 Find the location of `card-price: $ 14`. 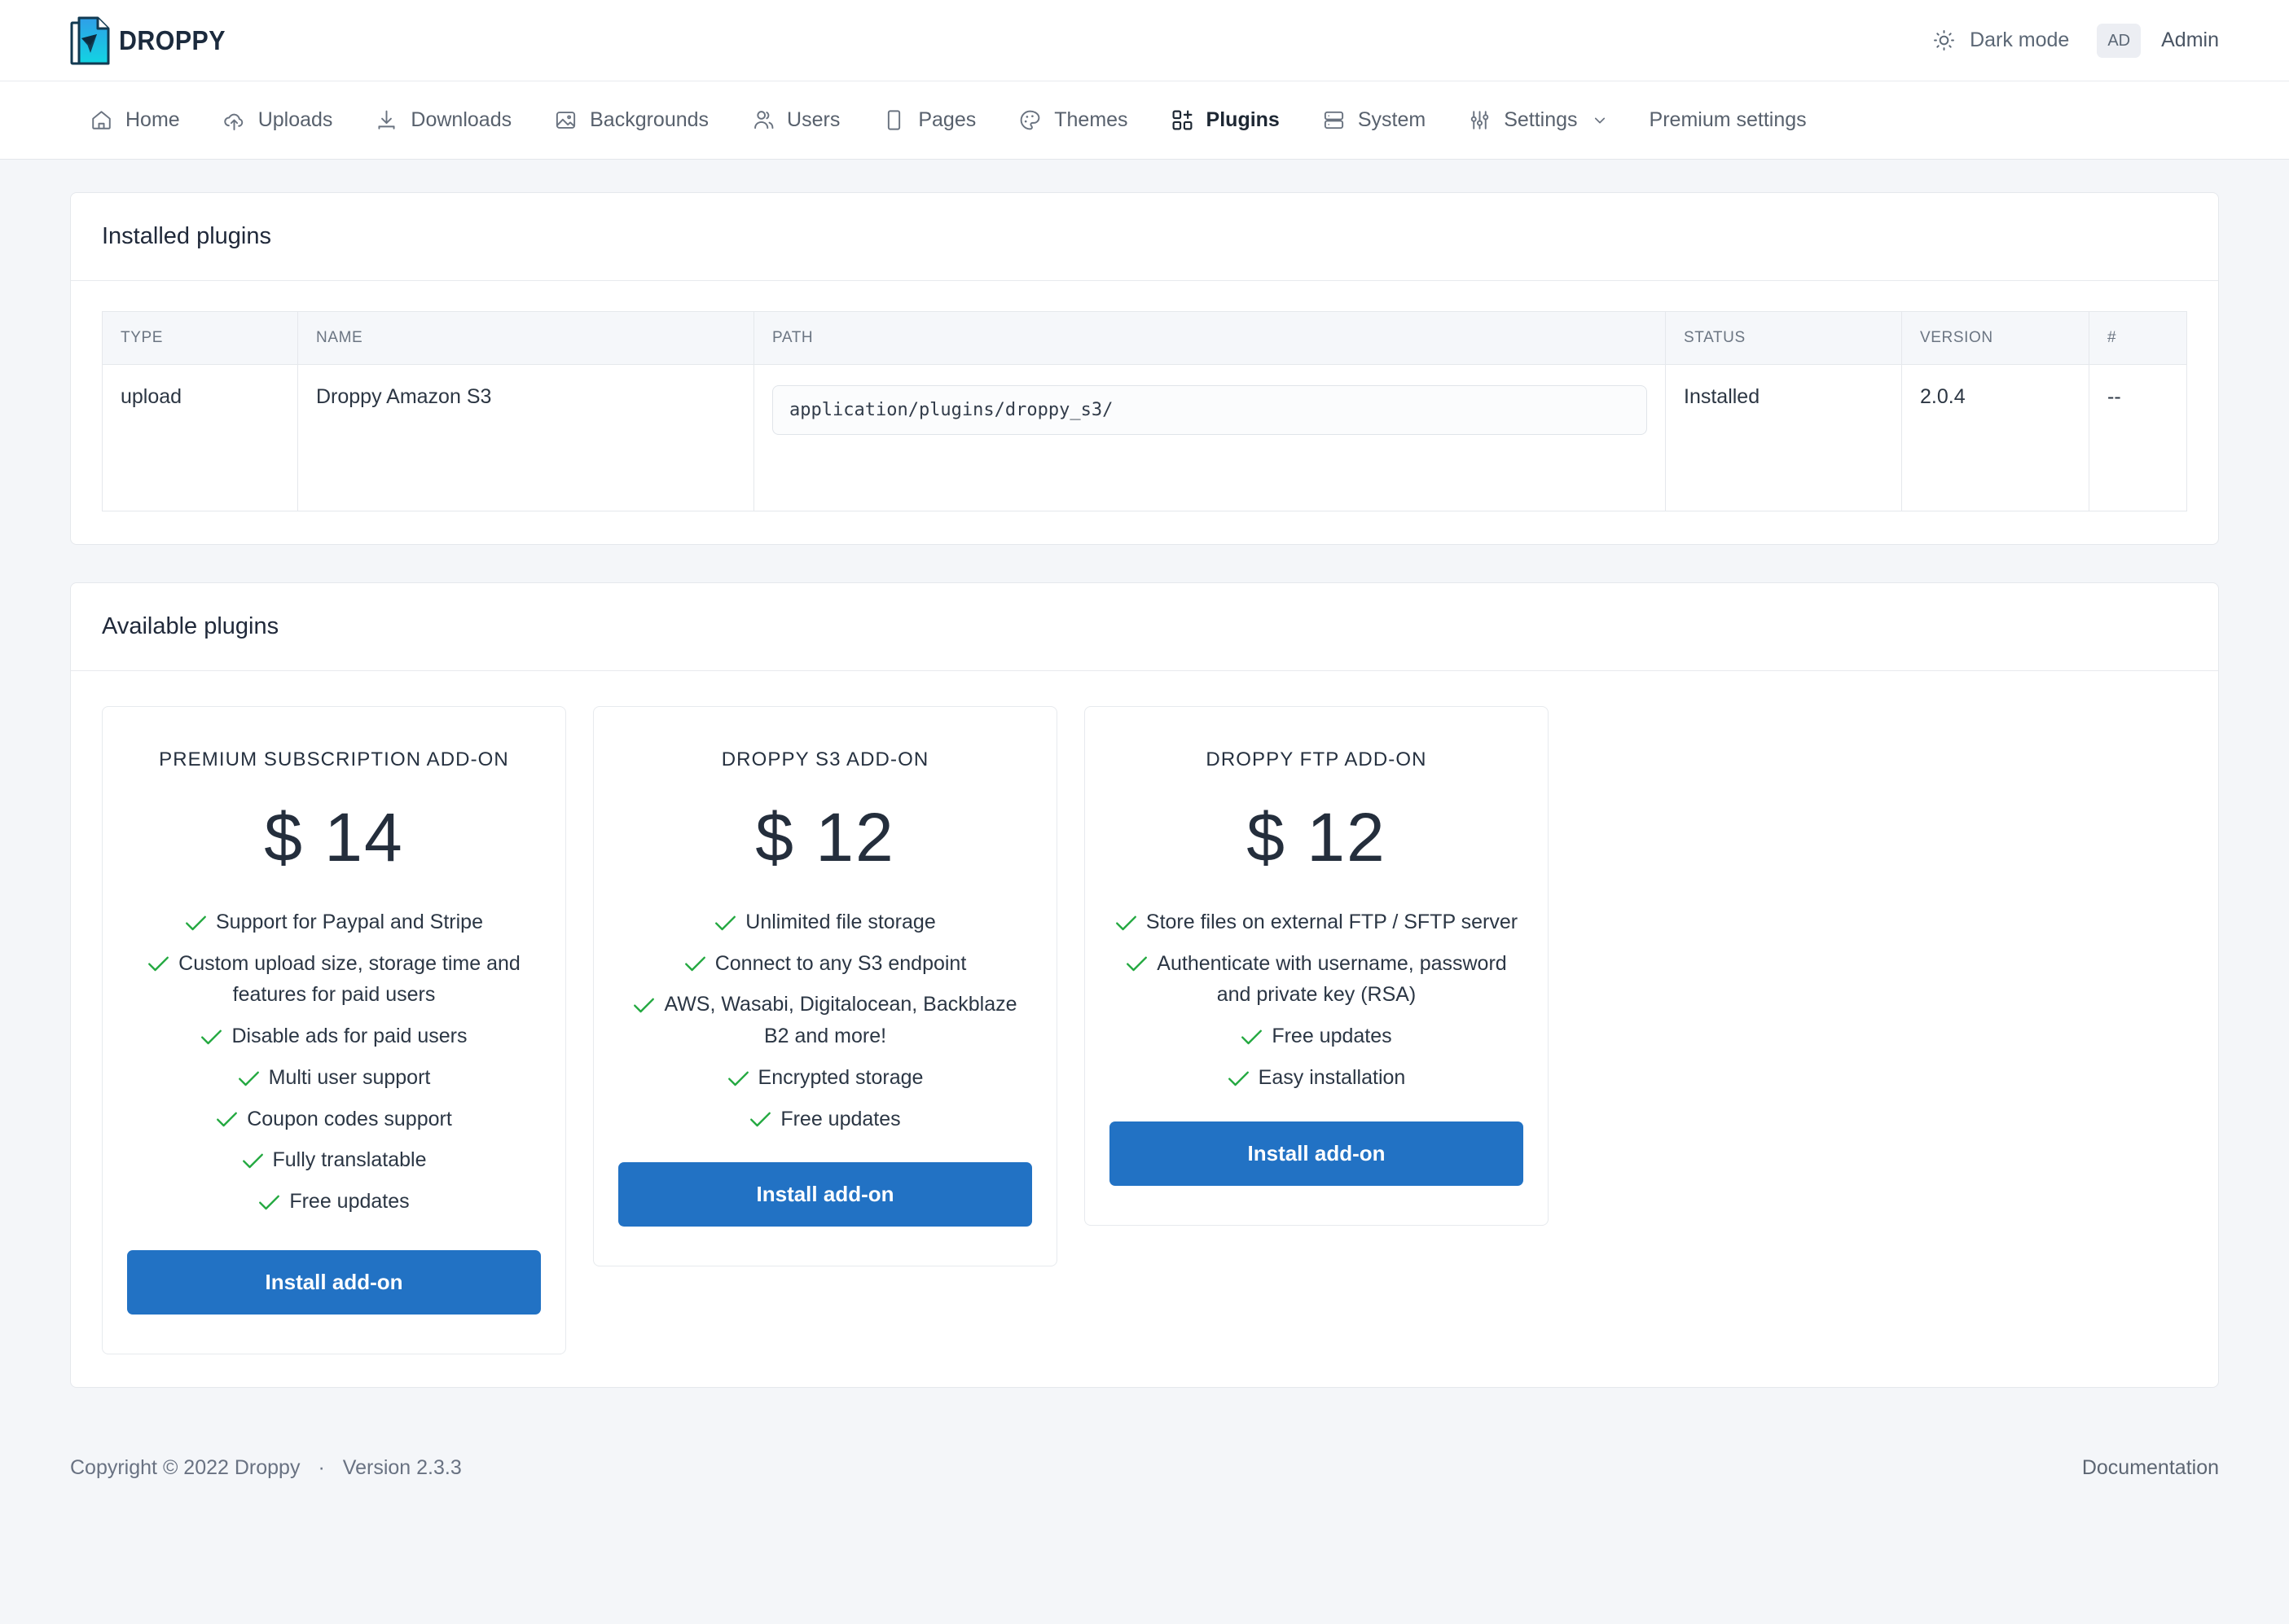

card-price: $ 14 is located at coordinates (334, 837).